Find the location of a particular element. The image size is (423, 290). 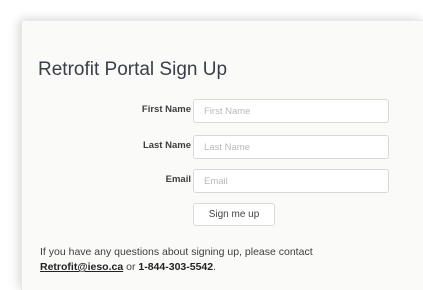

last-name-input is located at coordinates (291, 147).